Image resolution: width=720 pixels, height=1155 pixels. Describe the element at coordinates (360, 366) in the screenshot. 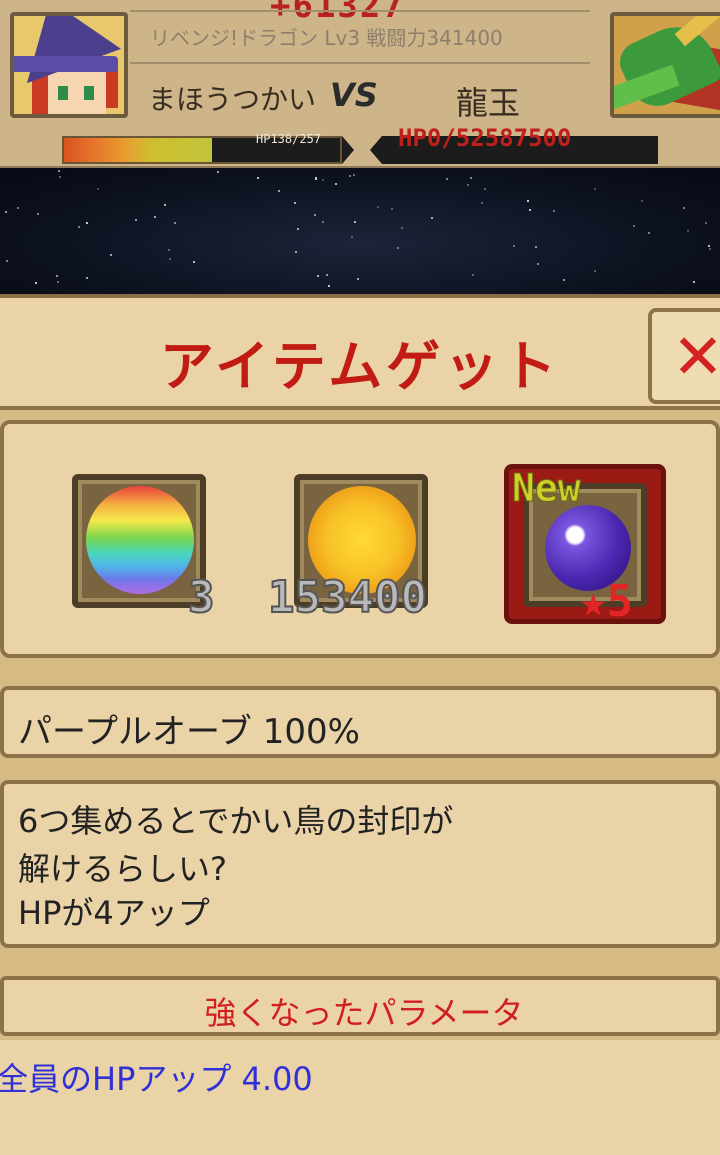

I see `dialog-title: アイテムゲット` at that location.